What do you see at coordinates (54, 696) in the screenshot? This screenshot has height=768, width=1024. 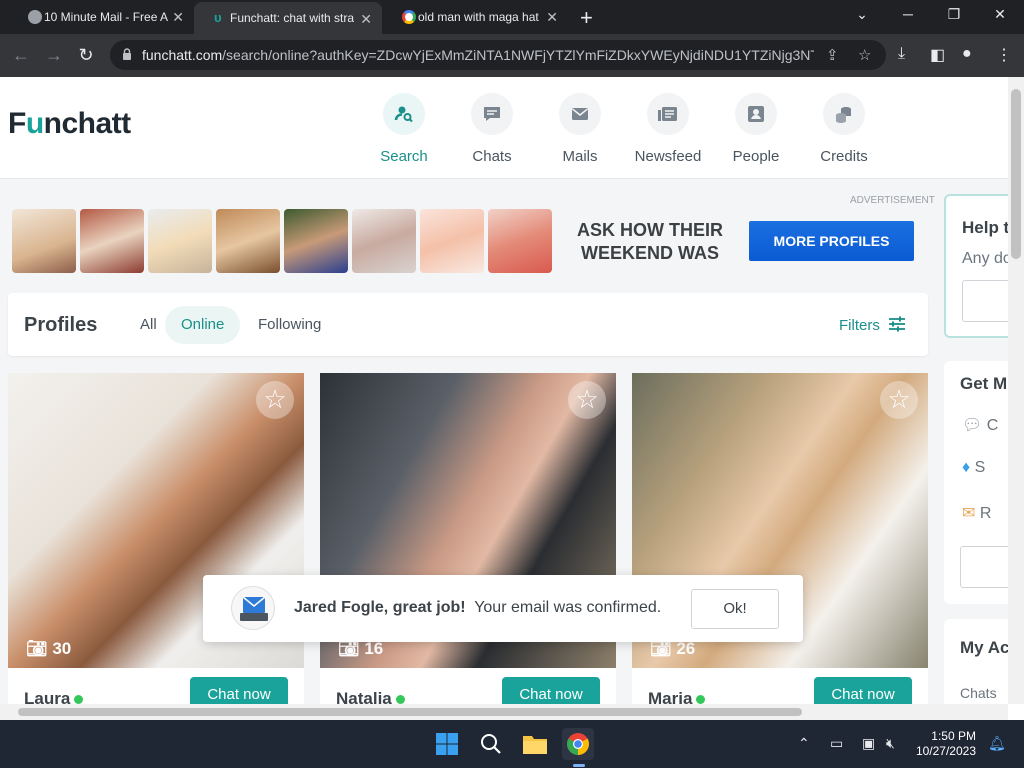 I see `profile-name: Laura` at bounding box center [54, 696].